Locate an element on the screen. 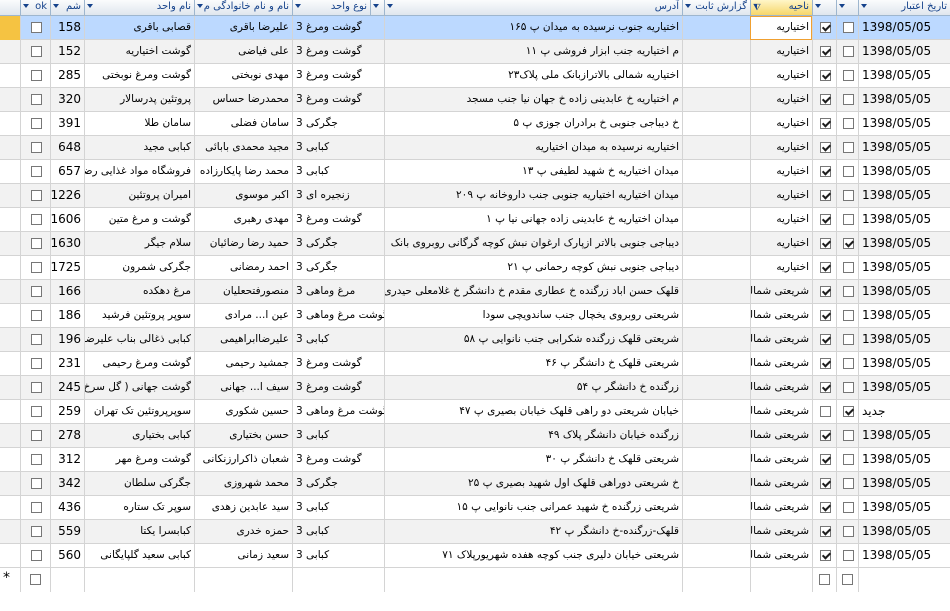 This screenshot has height=611, width=950. cell-unit: سامان طلا is located at coordinates (139, 124).